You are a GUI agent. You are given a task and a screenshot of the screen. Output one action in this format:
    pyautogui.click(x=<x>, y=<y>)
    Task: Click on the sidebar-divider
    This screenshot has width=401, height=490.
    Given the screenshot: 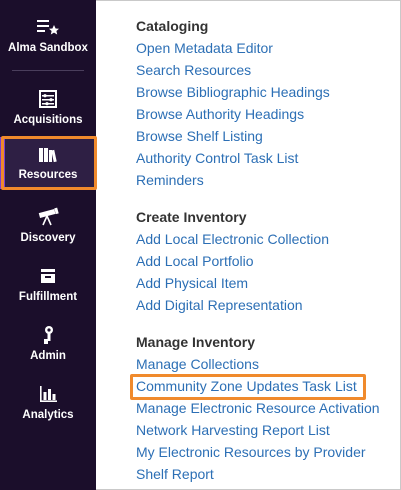 What is the action you would take?
    pyautogui.click(x=48, y=70)
    